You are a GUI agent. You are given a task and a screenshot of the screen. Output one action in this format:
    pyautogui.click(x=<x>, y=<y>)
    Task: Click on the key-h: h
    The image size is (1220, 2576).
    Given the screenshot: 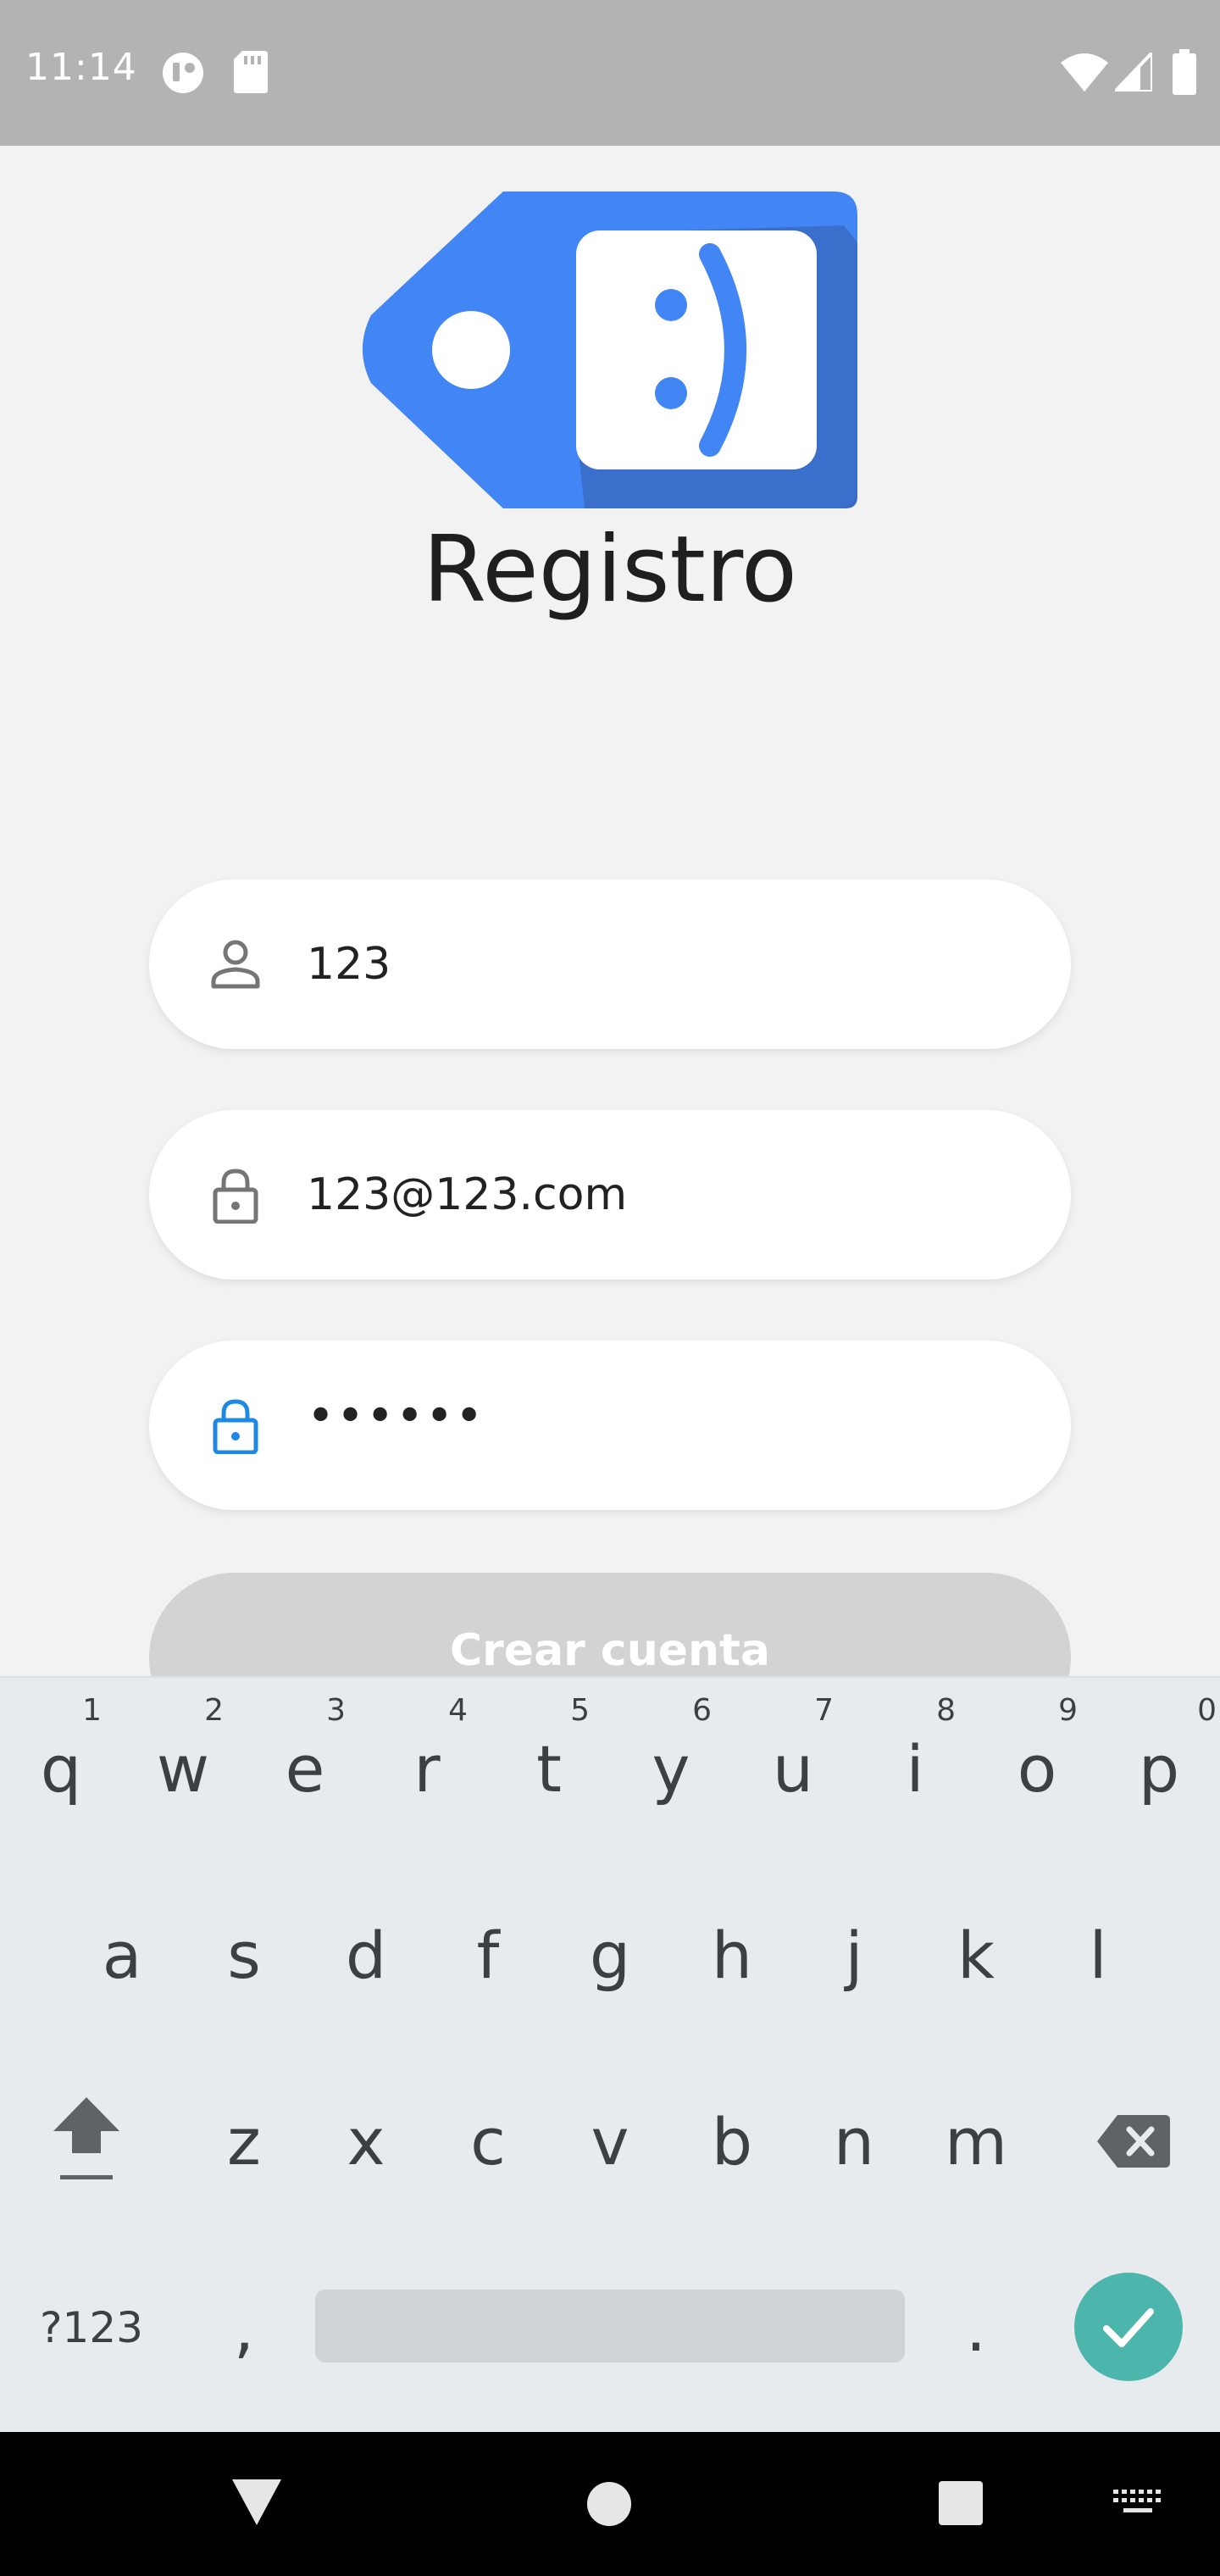 What is the action you would take?
    pyautogui.click(x=732, y=1955)
    